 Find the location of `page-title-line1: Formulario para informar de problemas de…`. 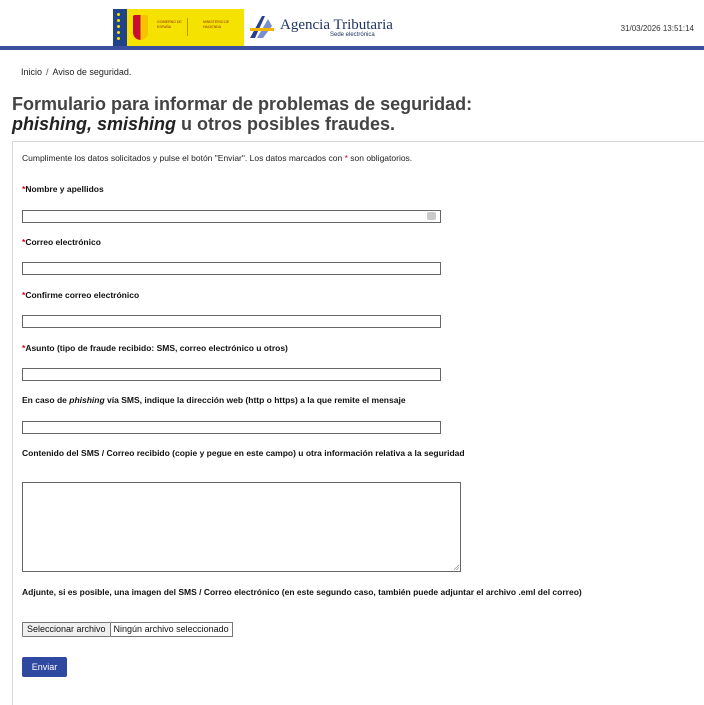

page-title-line1: Formulario para informar de problemas de… is located at coordinates (242, 104).